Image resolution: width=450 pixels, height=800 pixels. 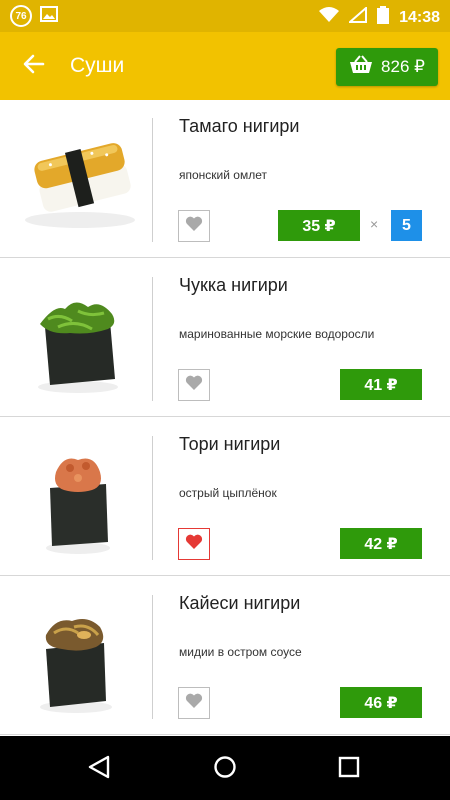 I want to click on wifi-icon, so click(x=329, y=17).